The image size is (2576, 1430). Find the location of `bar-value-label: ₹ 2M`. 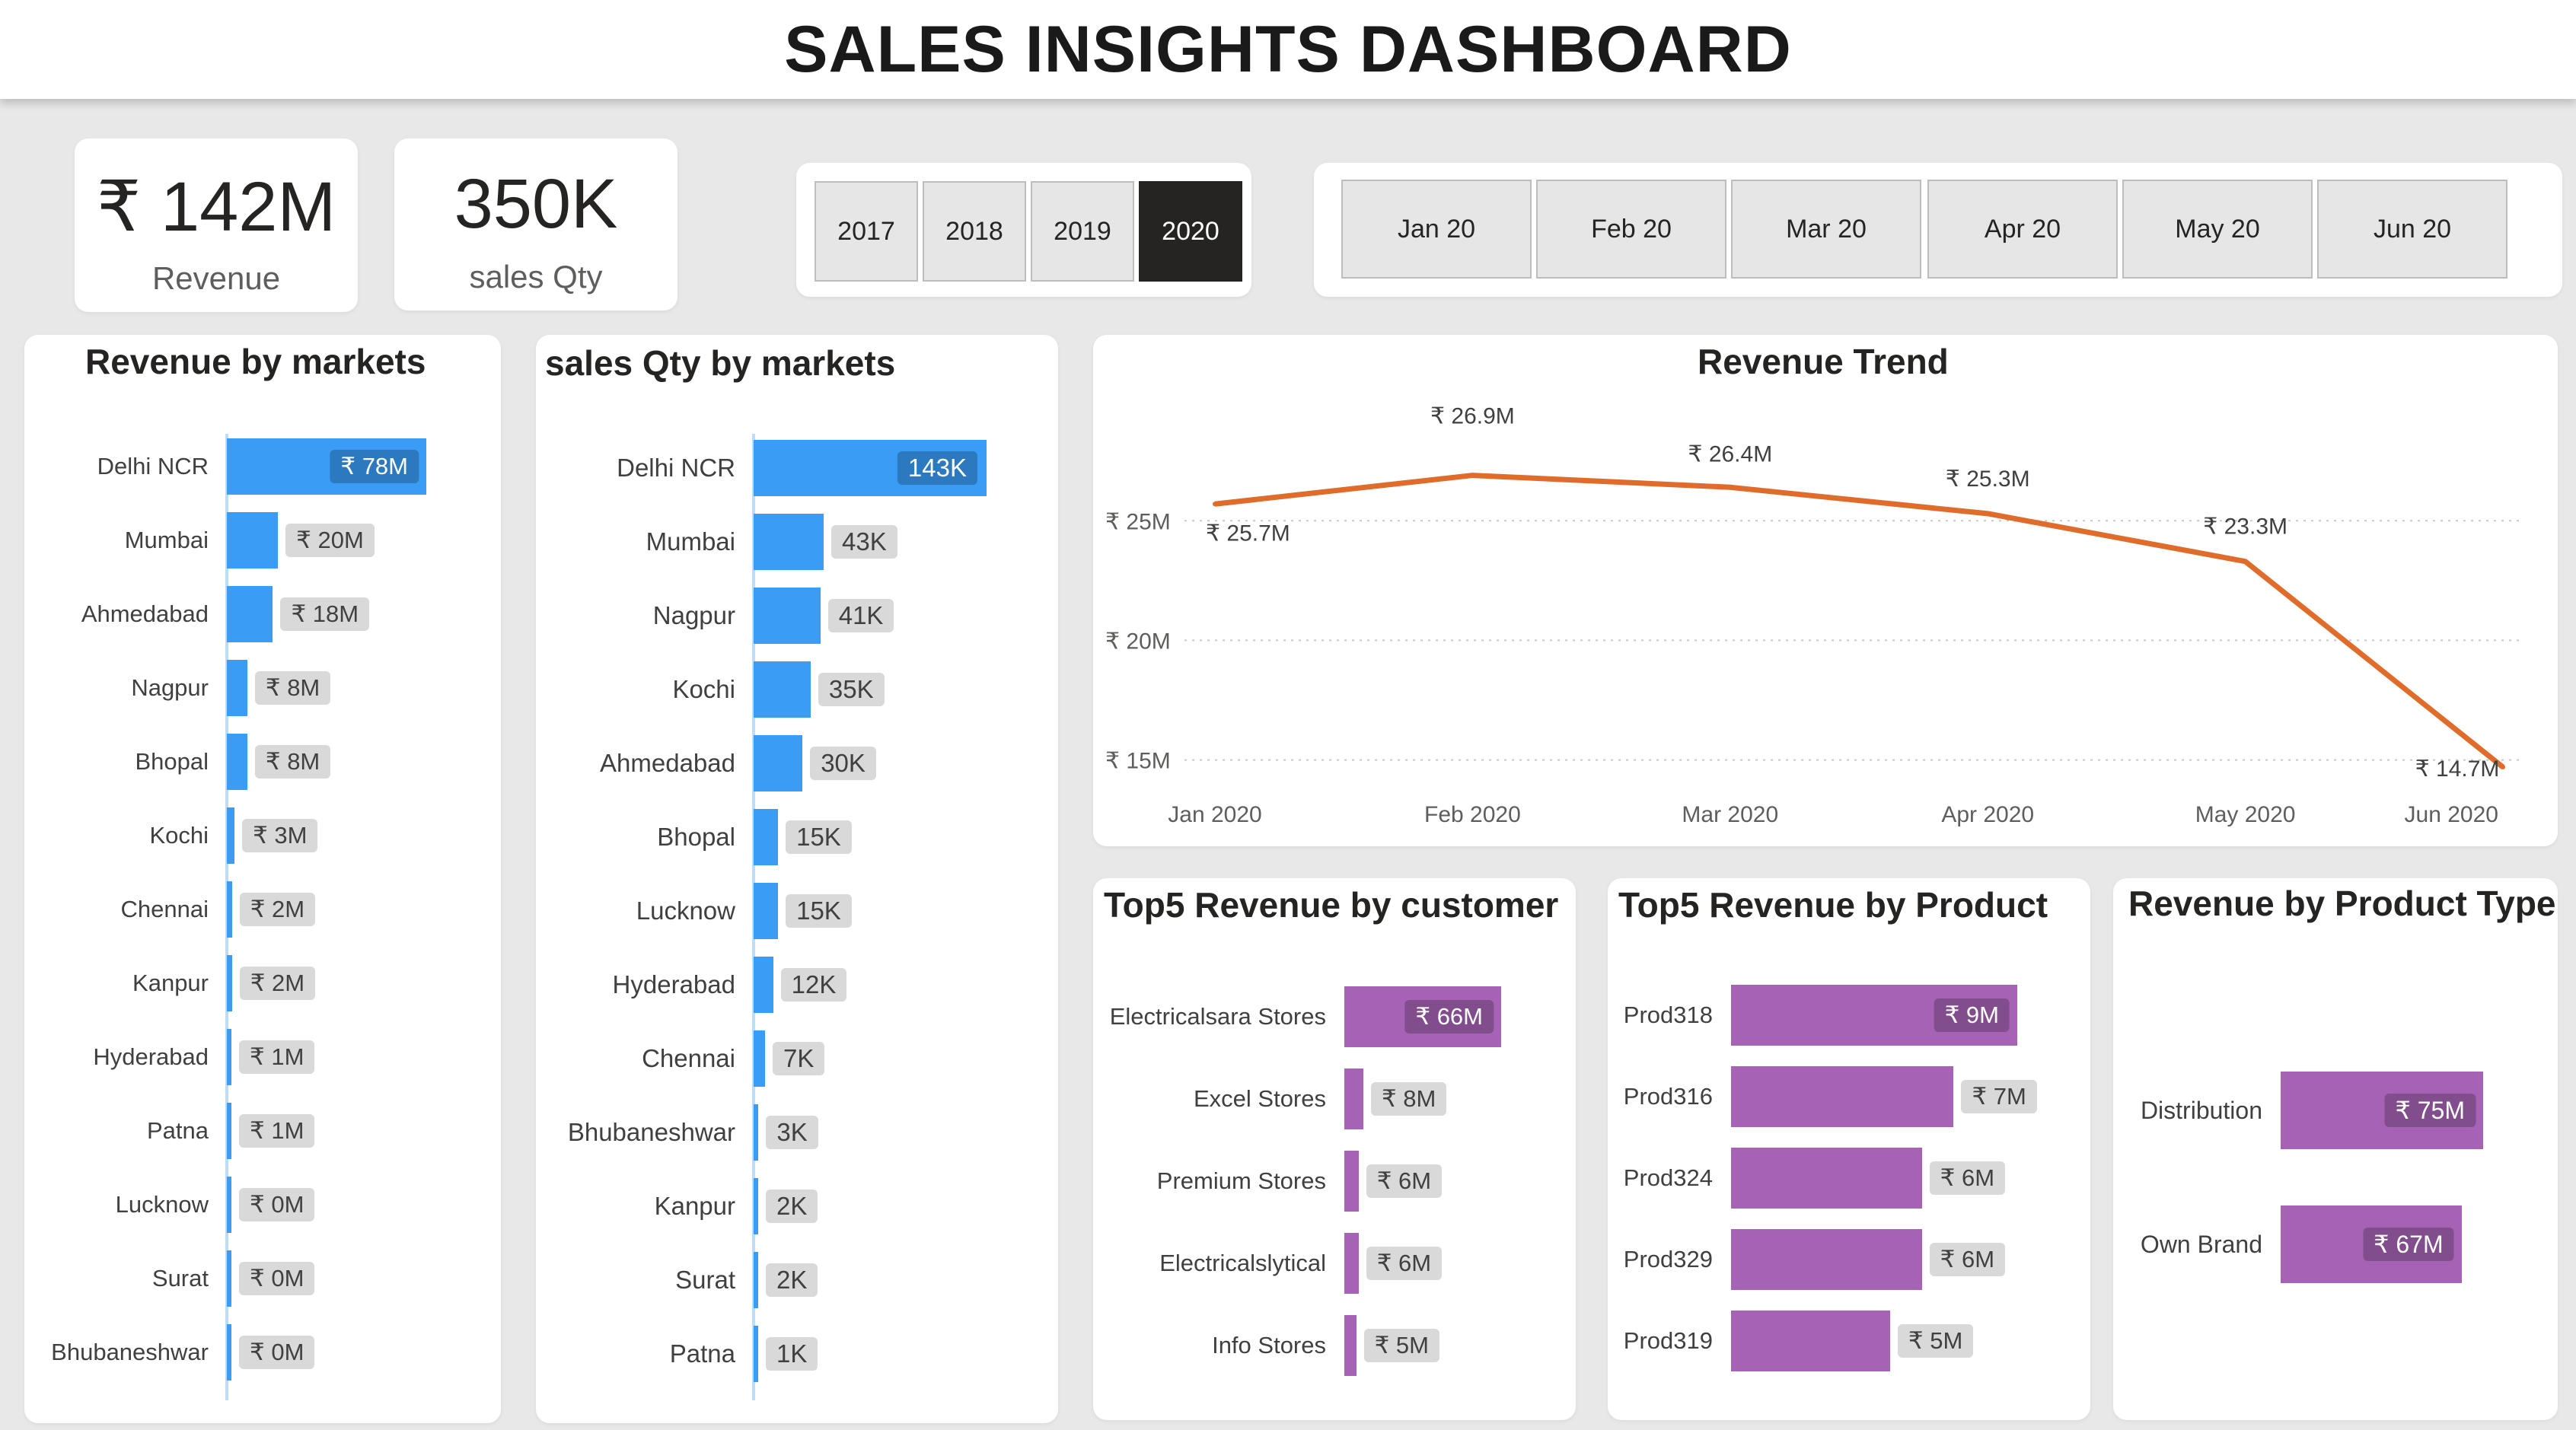

bar-value-label: ₹ 2M is located at coordinates (277, 910).